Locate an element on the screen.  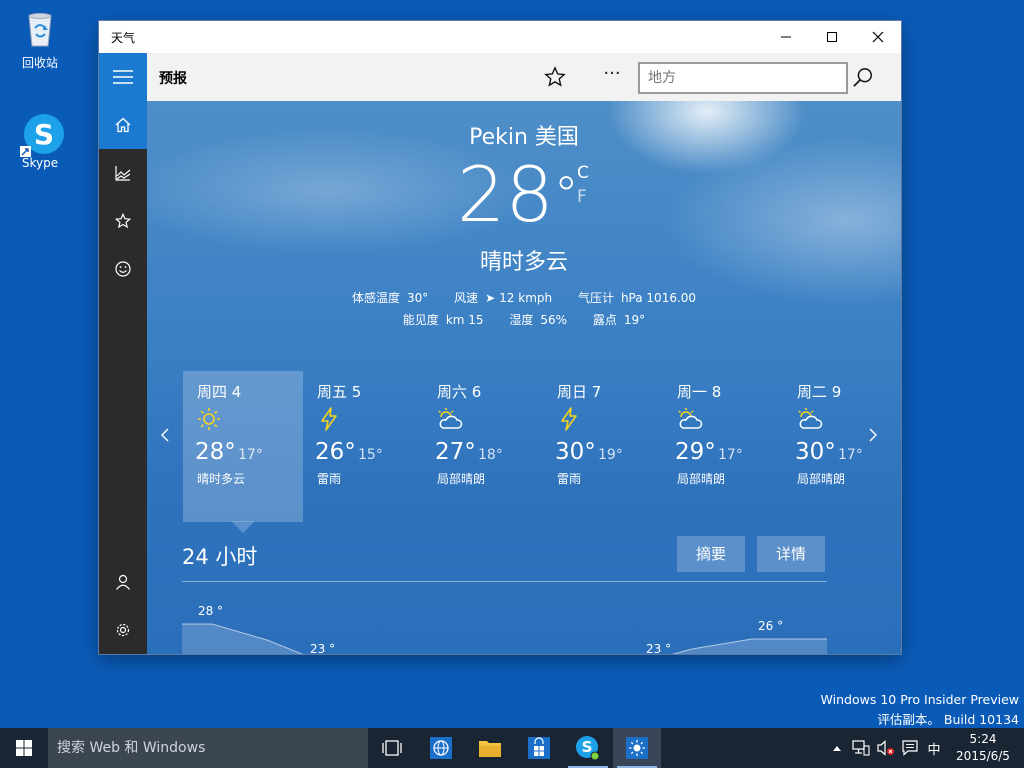
skype-desktop-icon: S Skype is located at coordinates (40, 141).